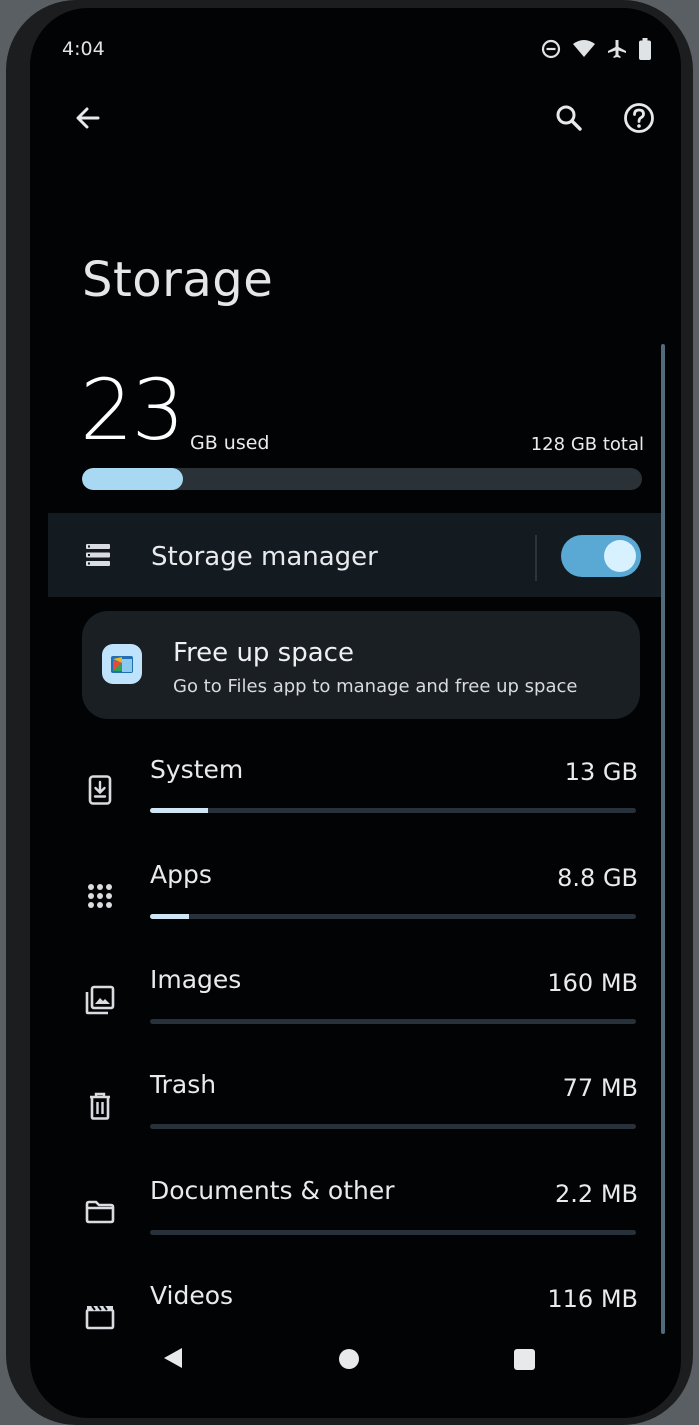 The image size is (699, 1425). What do you see at coordinates (368, 791) in the screenshot?
I see `category-row-system` at bounding box center [368, 791].